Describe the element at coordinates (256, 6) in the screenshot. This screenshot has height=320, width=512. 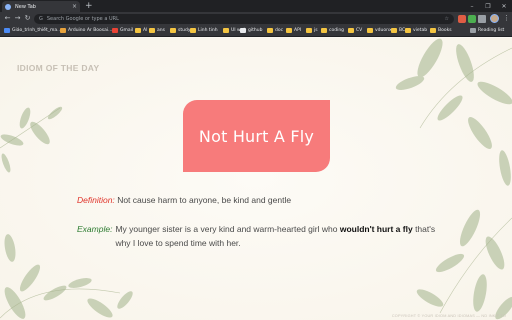
I see `tab-strip: New Tab × + – ❐ ✕` at that location.